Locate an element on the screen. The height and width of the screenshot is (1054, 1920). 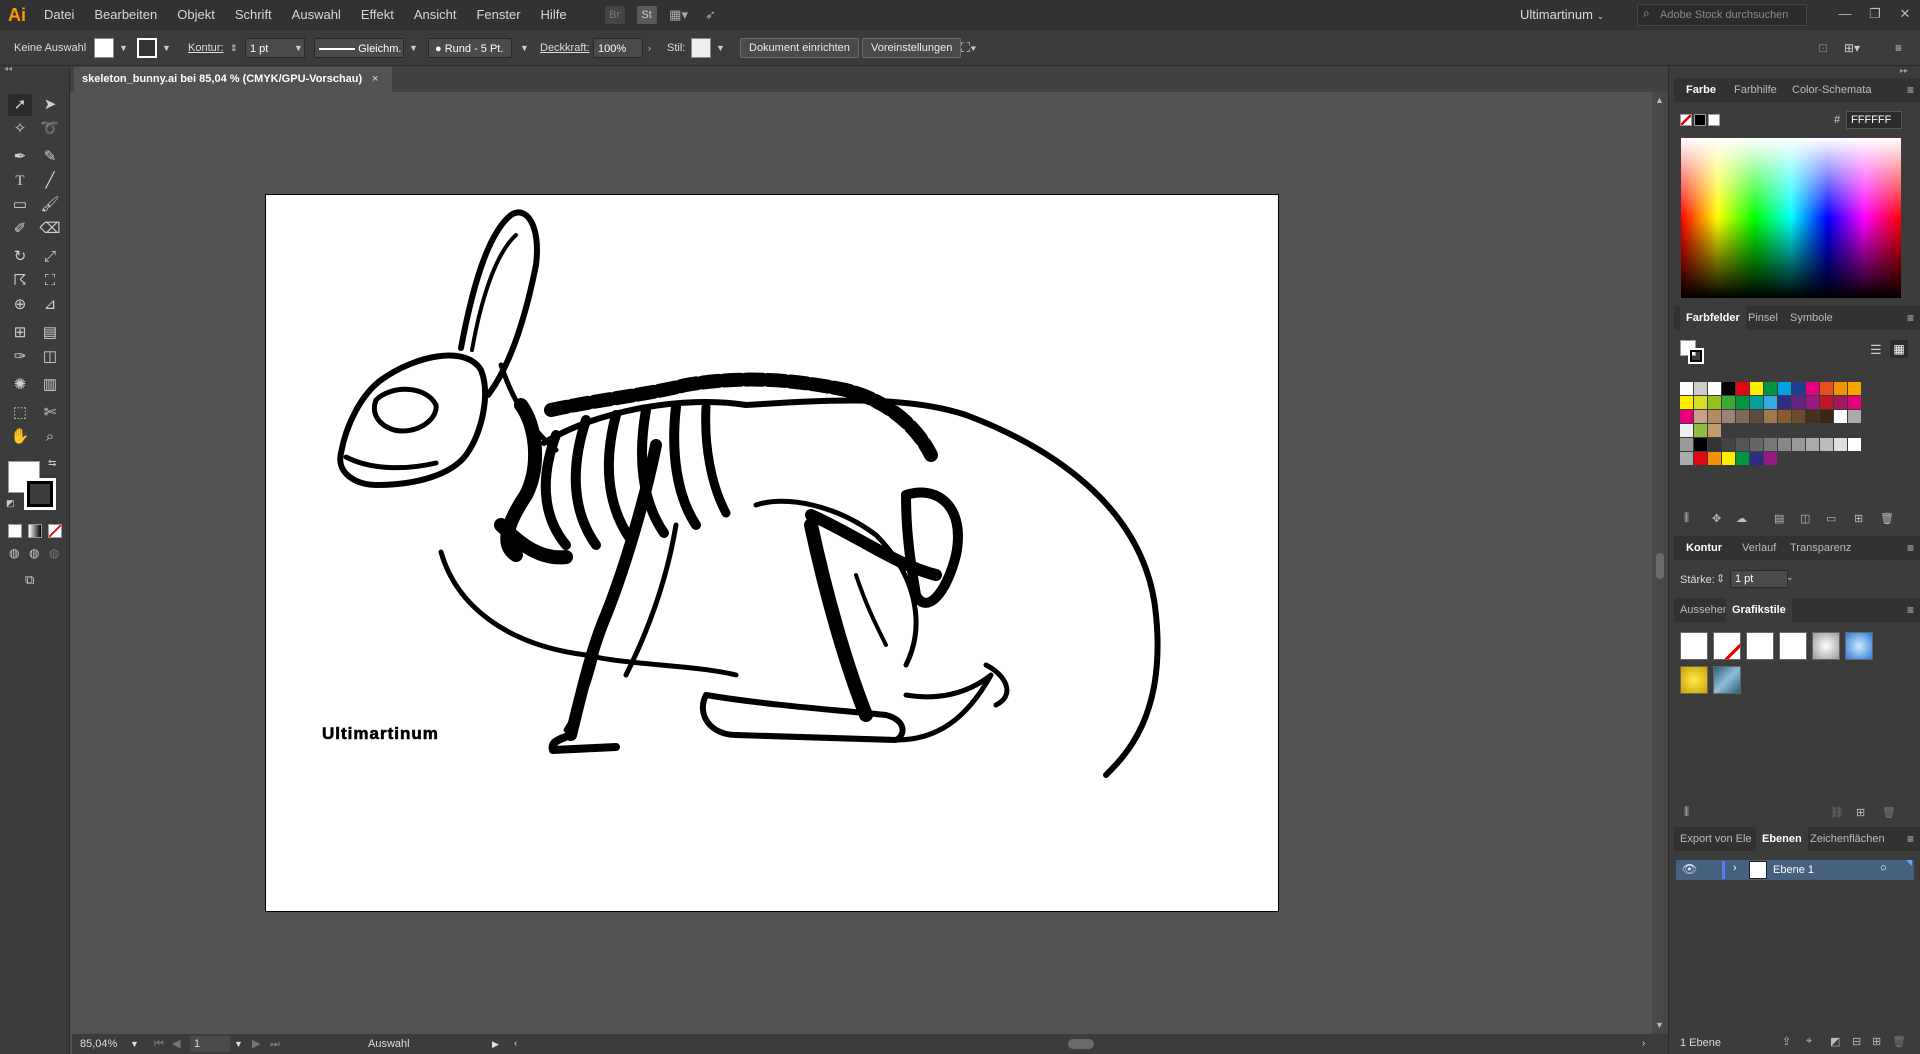
swatch-stroke-preview is located at coordinates (1696, 356).